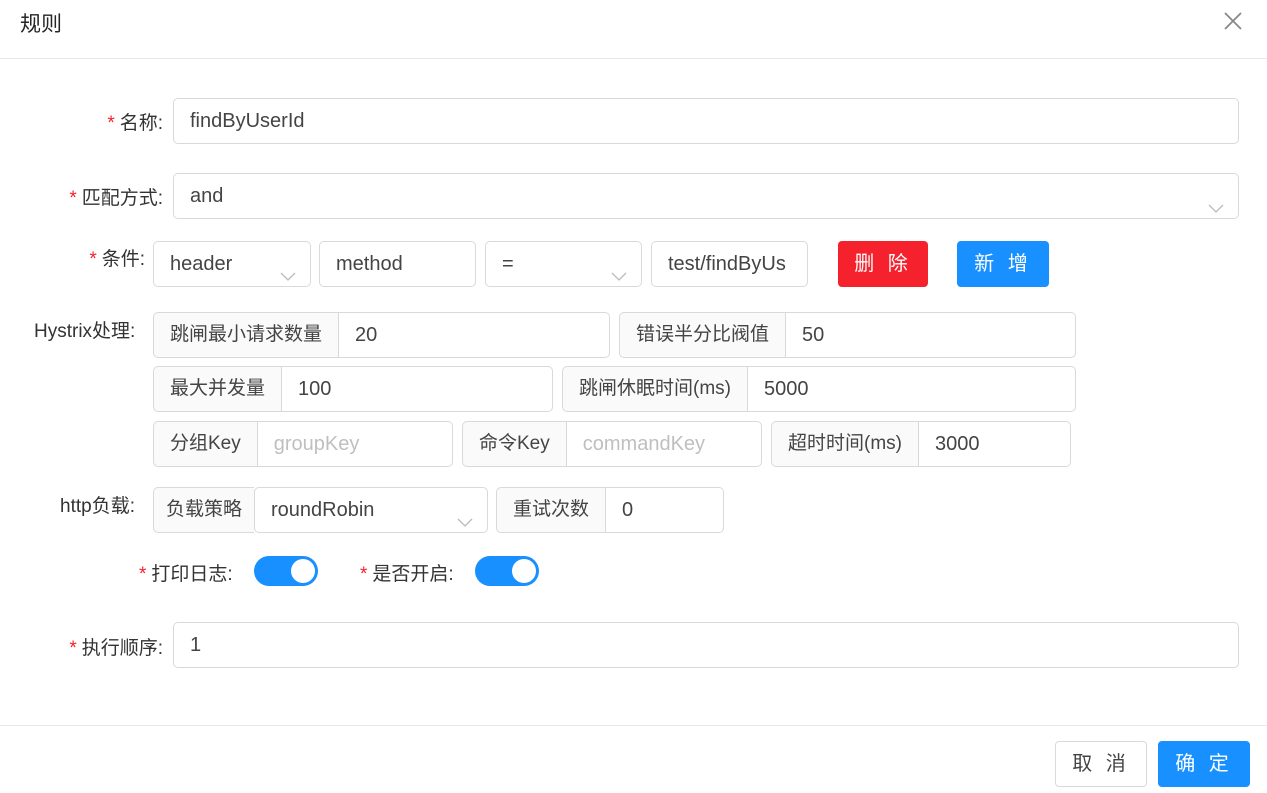 The image size is (1267, 793). What do you see at coordinates (729, 264) in the screenshot?
I see `condition-value-input: test/findByUs` at bounding box center [729, 264].